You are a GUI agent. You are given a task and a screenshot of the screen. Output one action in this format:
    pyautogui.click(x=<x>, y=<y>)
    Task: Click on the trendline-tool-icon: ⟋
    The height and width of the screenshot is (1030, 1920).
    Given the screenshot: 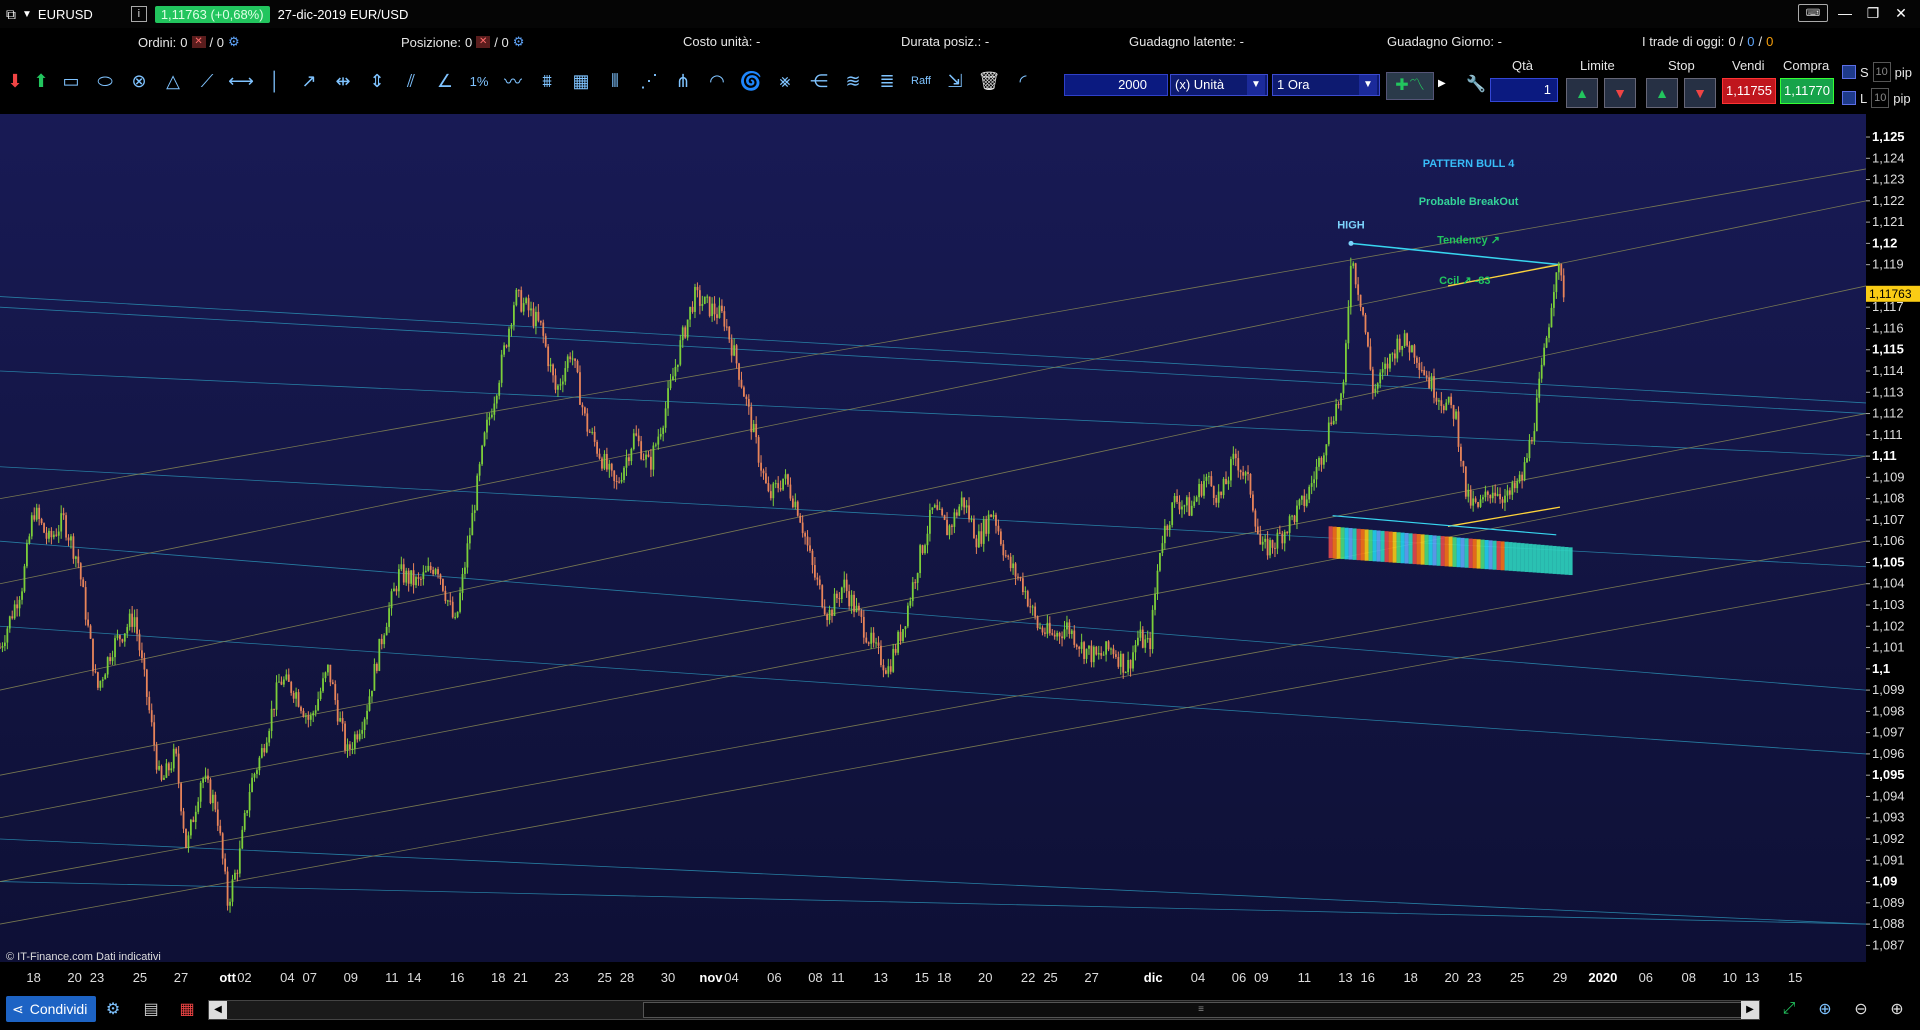 What is the action you would take?
    pyautogui.click(x=207, y=81)
    